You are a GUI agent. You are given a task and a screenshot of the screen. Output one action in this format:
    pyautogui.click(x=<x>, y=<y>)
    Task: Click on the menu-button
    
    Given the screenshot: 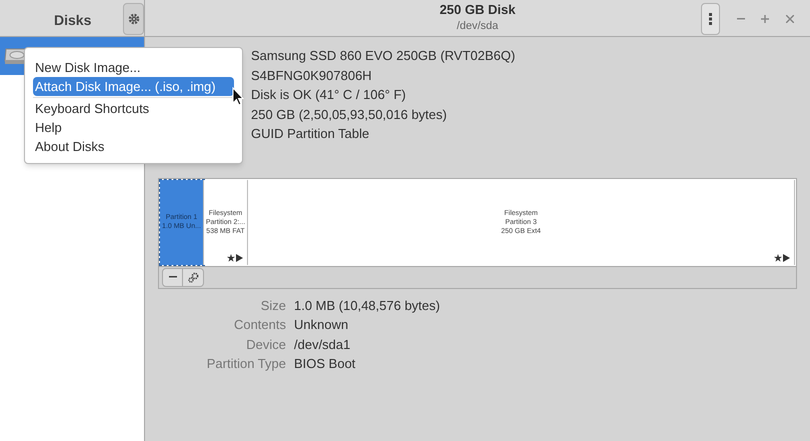 What is the action you would take?
    pyautogui.click(x=710, y=19)
    